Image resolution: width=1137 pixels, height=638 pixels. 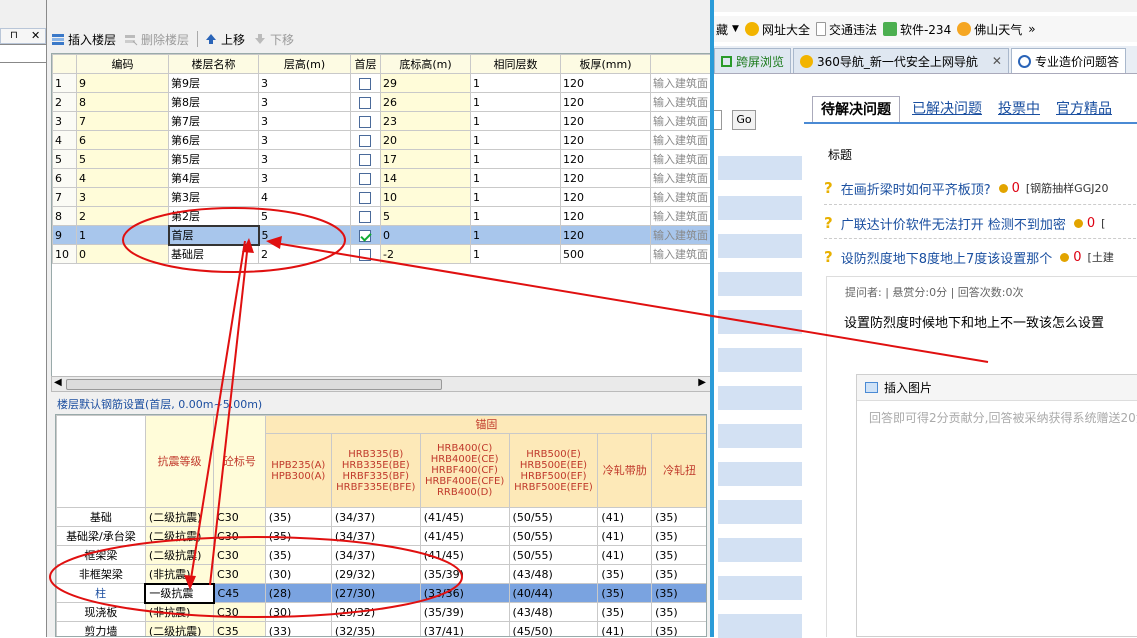 I want to click on component-name: 柱, so click(x=101, y=593).